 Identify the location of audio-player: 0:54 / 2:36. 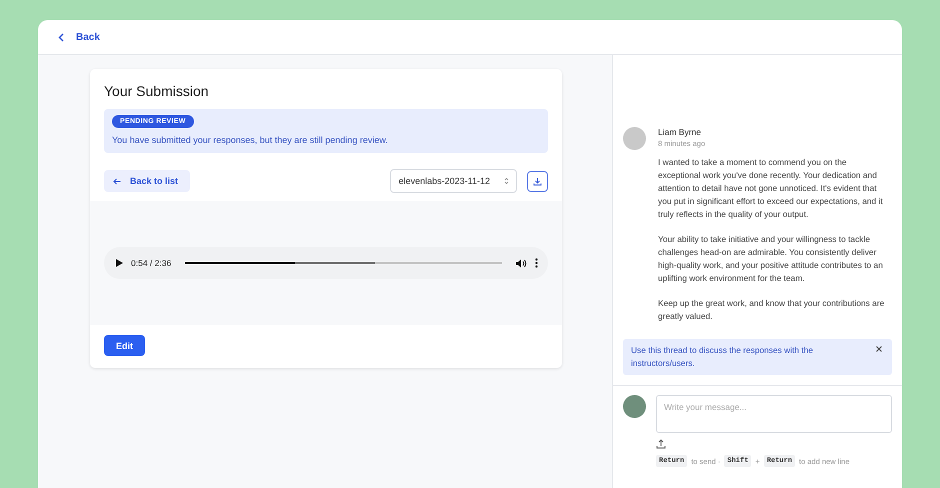
(326, 263).